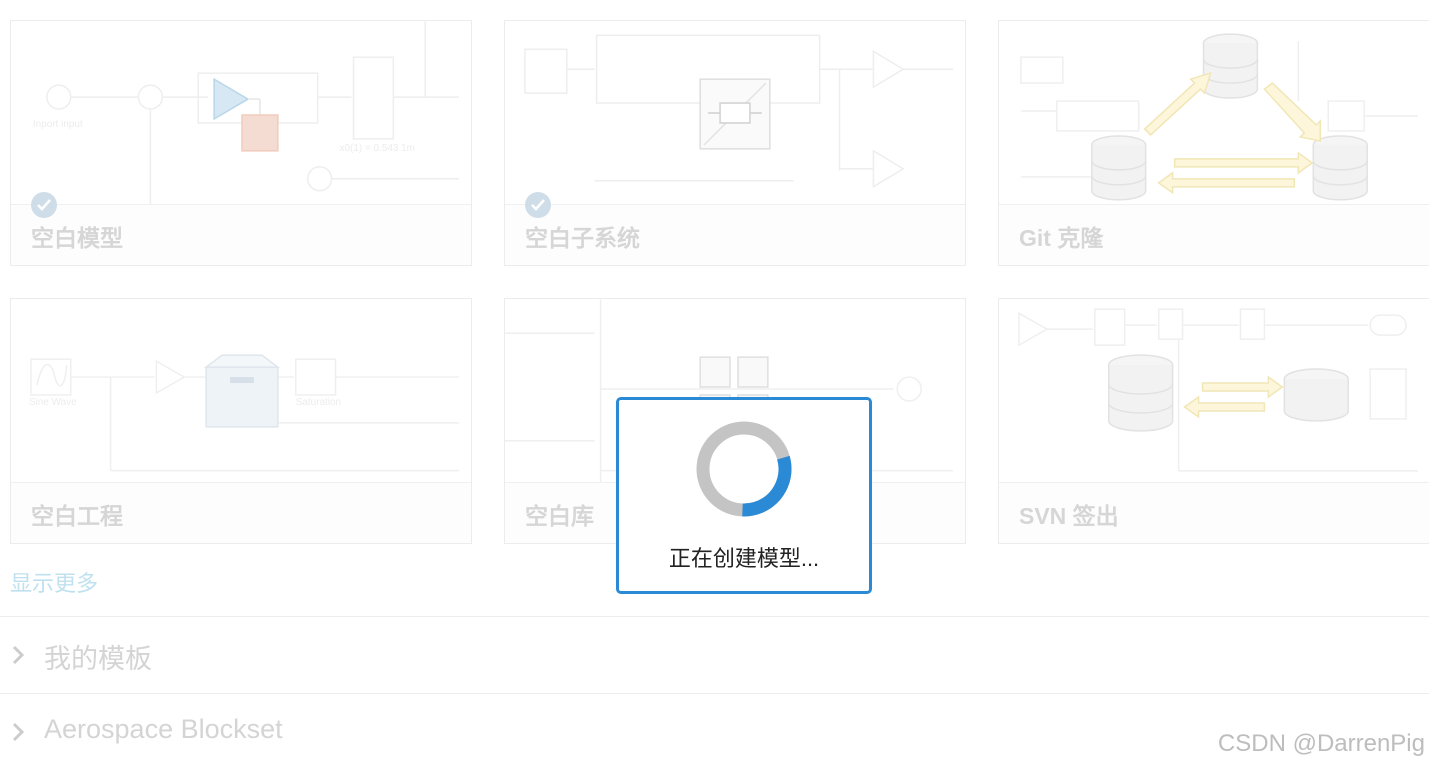 The height and width of the screenshot is (769, 1429). I want to click on blank-project-thumbnail: Sine Wave Saturation, so click(244, 413).